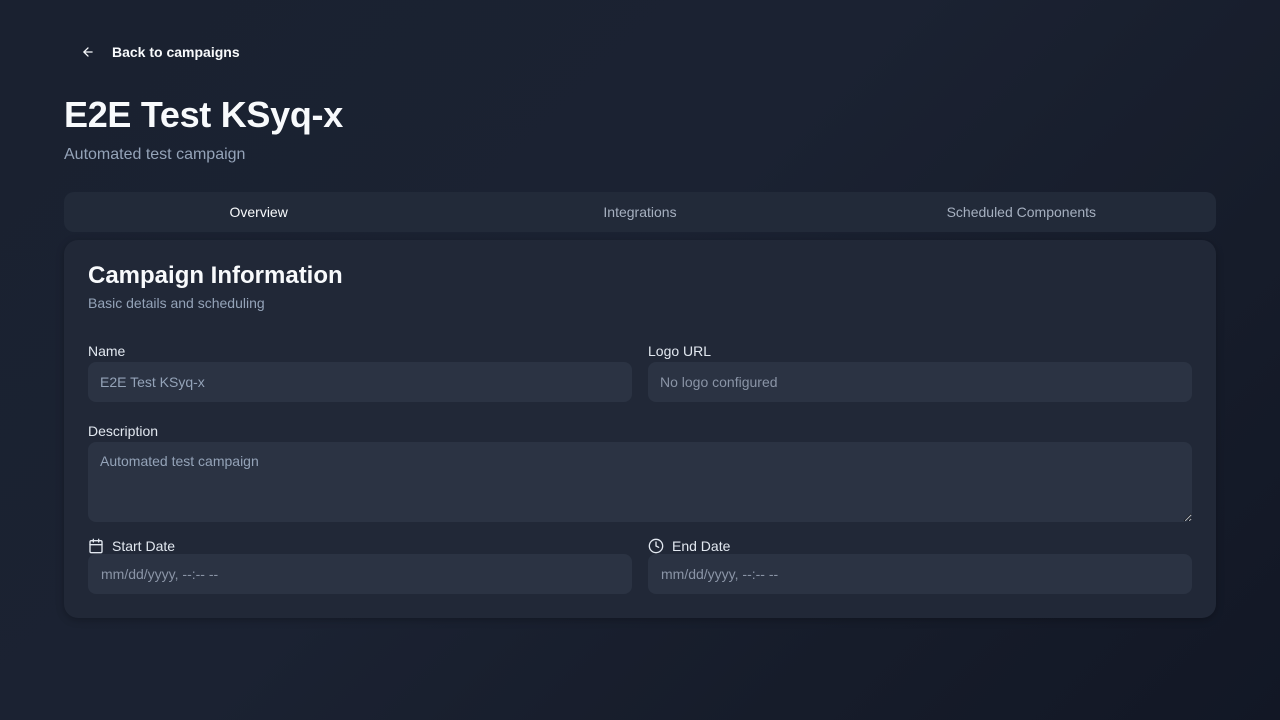 The width and height of the screenshot is (1280, 720). What do you see at coordinates (176, 303) in the screenshot?
I see `card-description: Basic details and scheduling` at bounding box center [176, 303].